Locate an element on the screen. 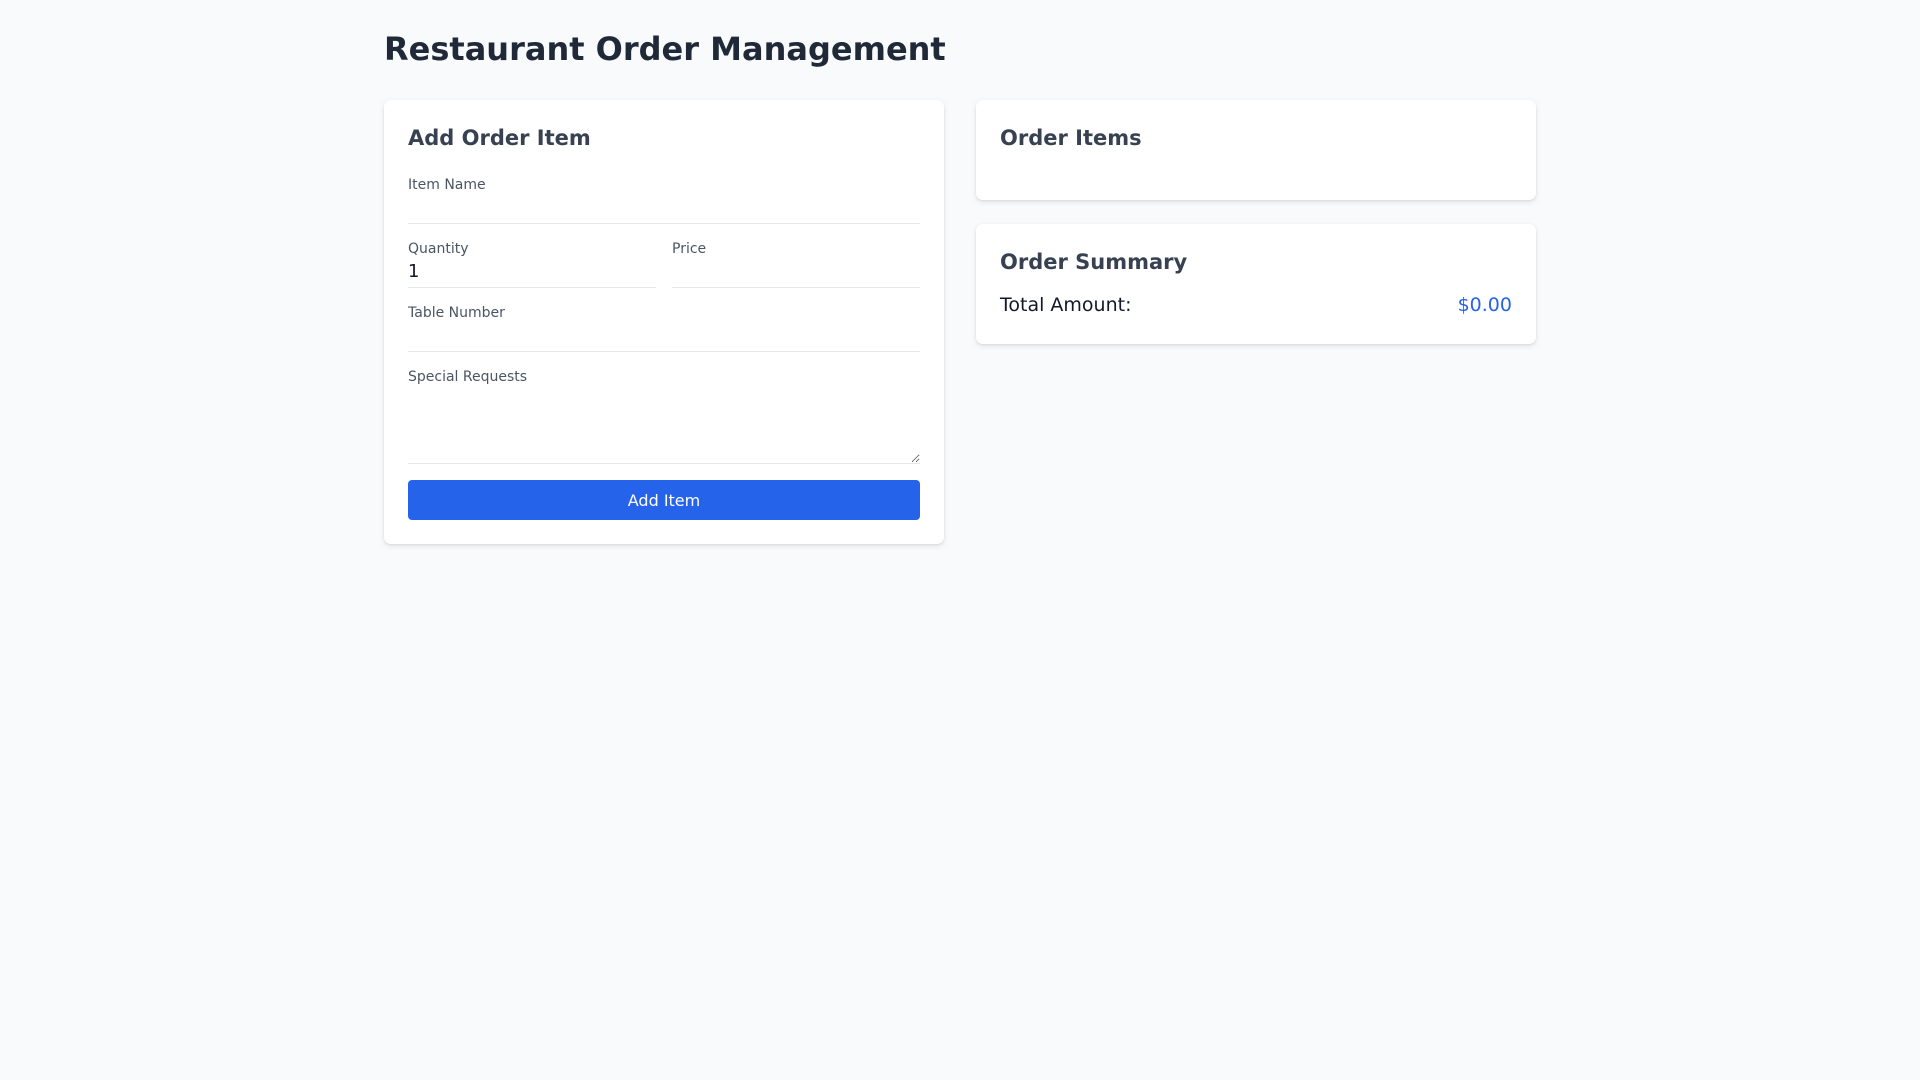 The width and height of the screenshot is (1920, 1080). quantity-input is located at coordinates (532, 273).